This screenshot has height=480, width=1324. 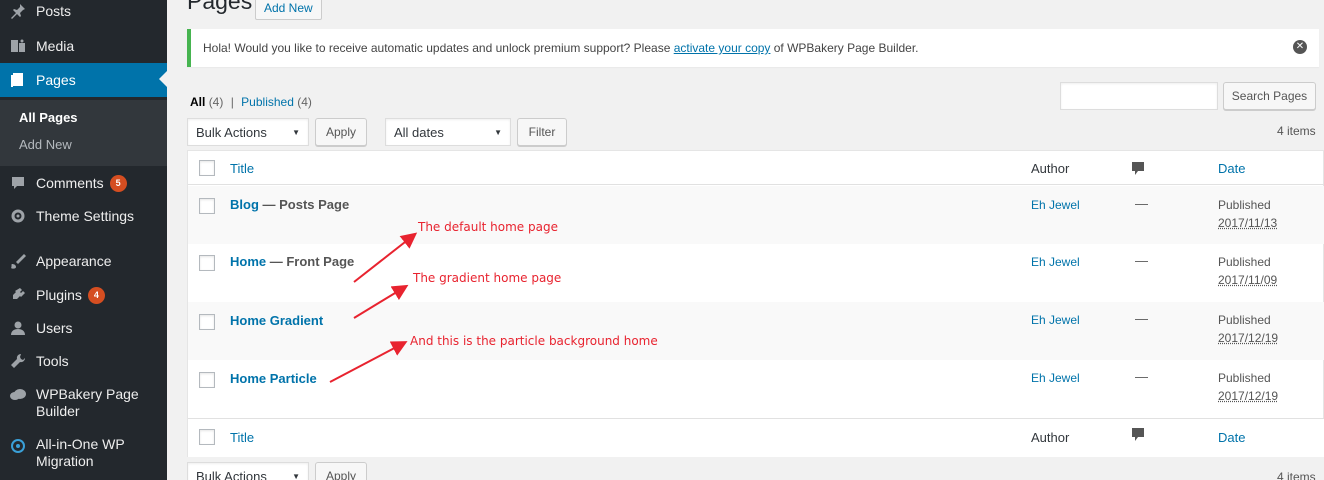 I want to click on plugin-icon, so click(x=18, y=295).